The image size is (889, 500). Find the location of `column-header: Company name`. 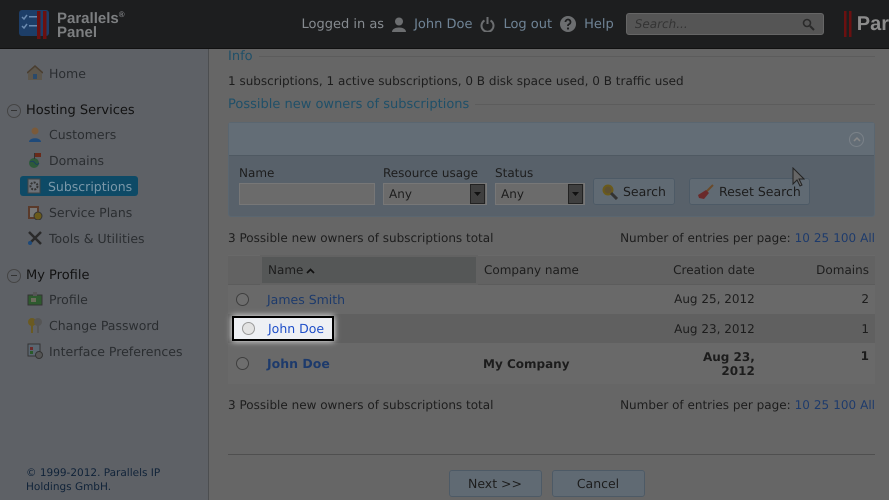

column-header: Company name is located at coordinates (572, 270).